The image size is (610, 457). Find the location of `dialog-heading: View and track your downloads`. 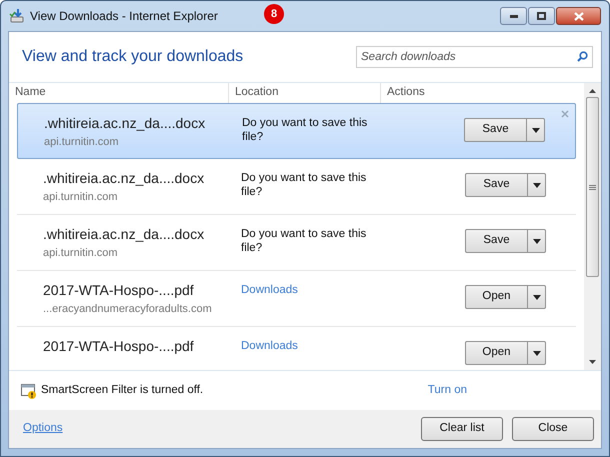

dialog-heading: View and track your downloads is located at coordinates (133, 57).